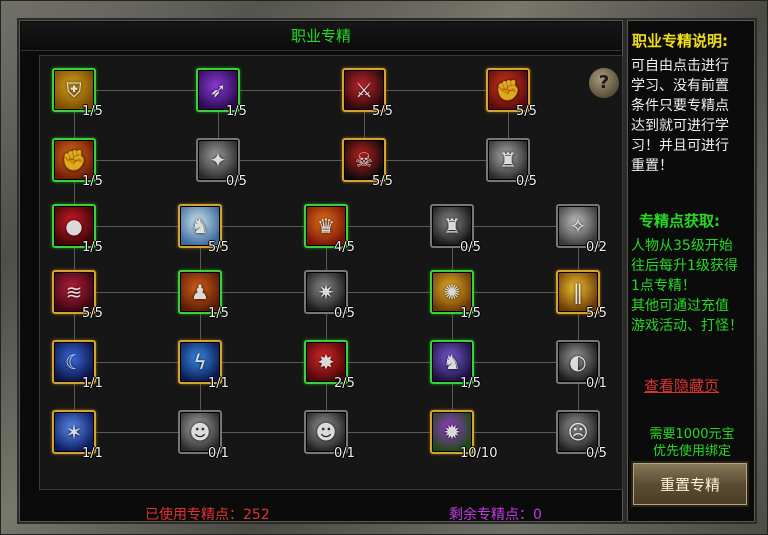 This screenshot has width=768, height=535. Describe the element at coordinates (203, 295) in the screenshot. I see `talent-slot: ♟ 1/5` at that location.